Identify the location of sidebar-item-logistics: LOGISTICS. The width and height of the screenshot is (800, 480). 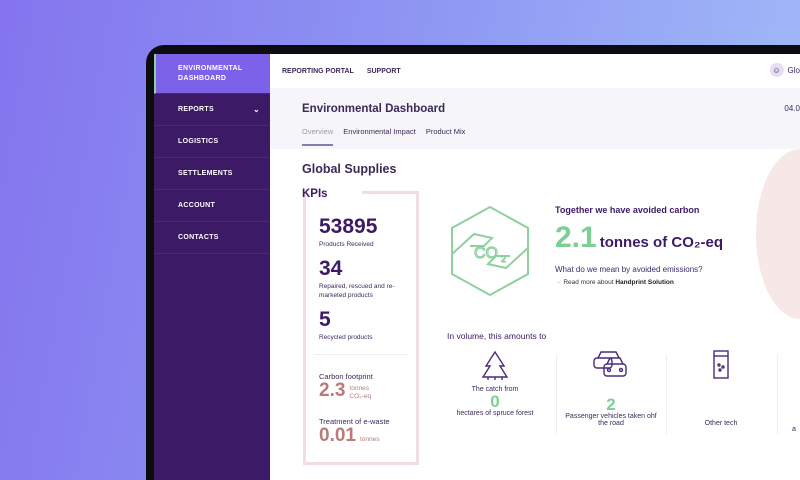
(212, 142).